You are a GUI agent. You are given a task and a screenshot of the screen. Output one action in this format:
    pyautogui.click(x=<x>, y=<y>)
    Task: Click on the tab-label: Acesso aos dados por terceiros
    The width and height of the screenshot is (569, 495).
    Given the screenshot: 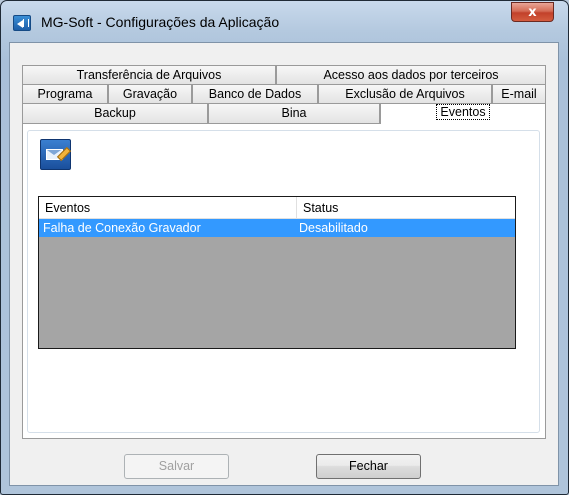 What is the action you would take?
    pyautogui.click(x=411, y=75)
    